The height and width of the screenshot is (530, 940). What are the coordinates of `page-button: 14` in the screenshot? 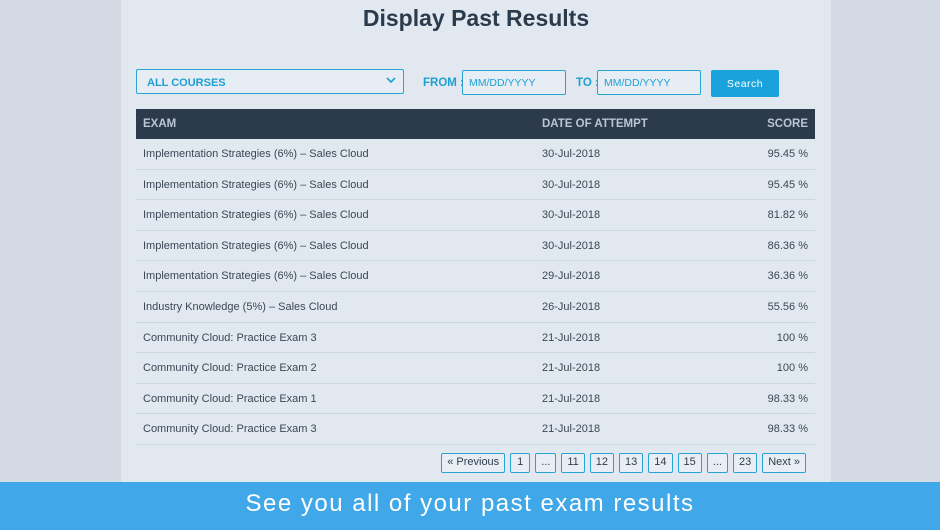 It's located at (660, 463).